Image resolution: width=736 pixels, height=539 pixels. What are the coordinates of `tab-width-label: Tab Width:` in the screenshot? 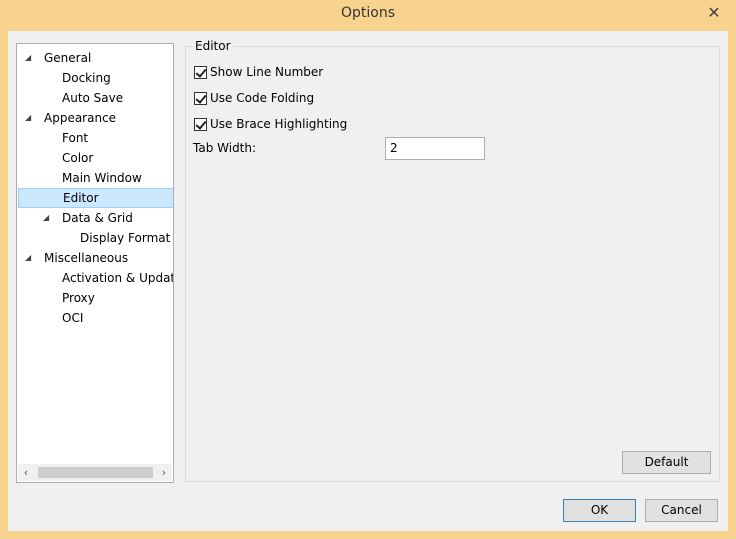 It's located at (225, 148).